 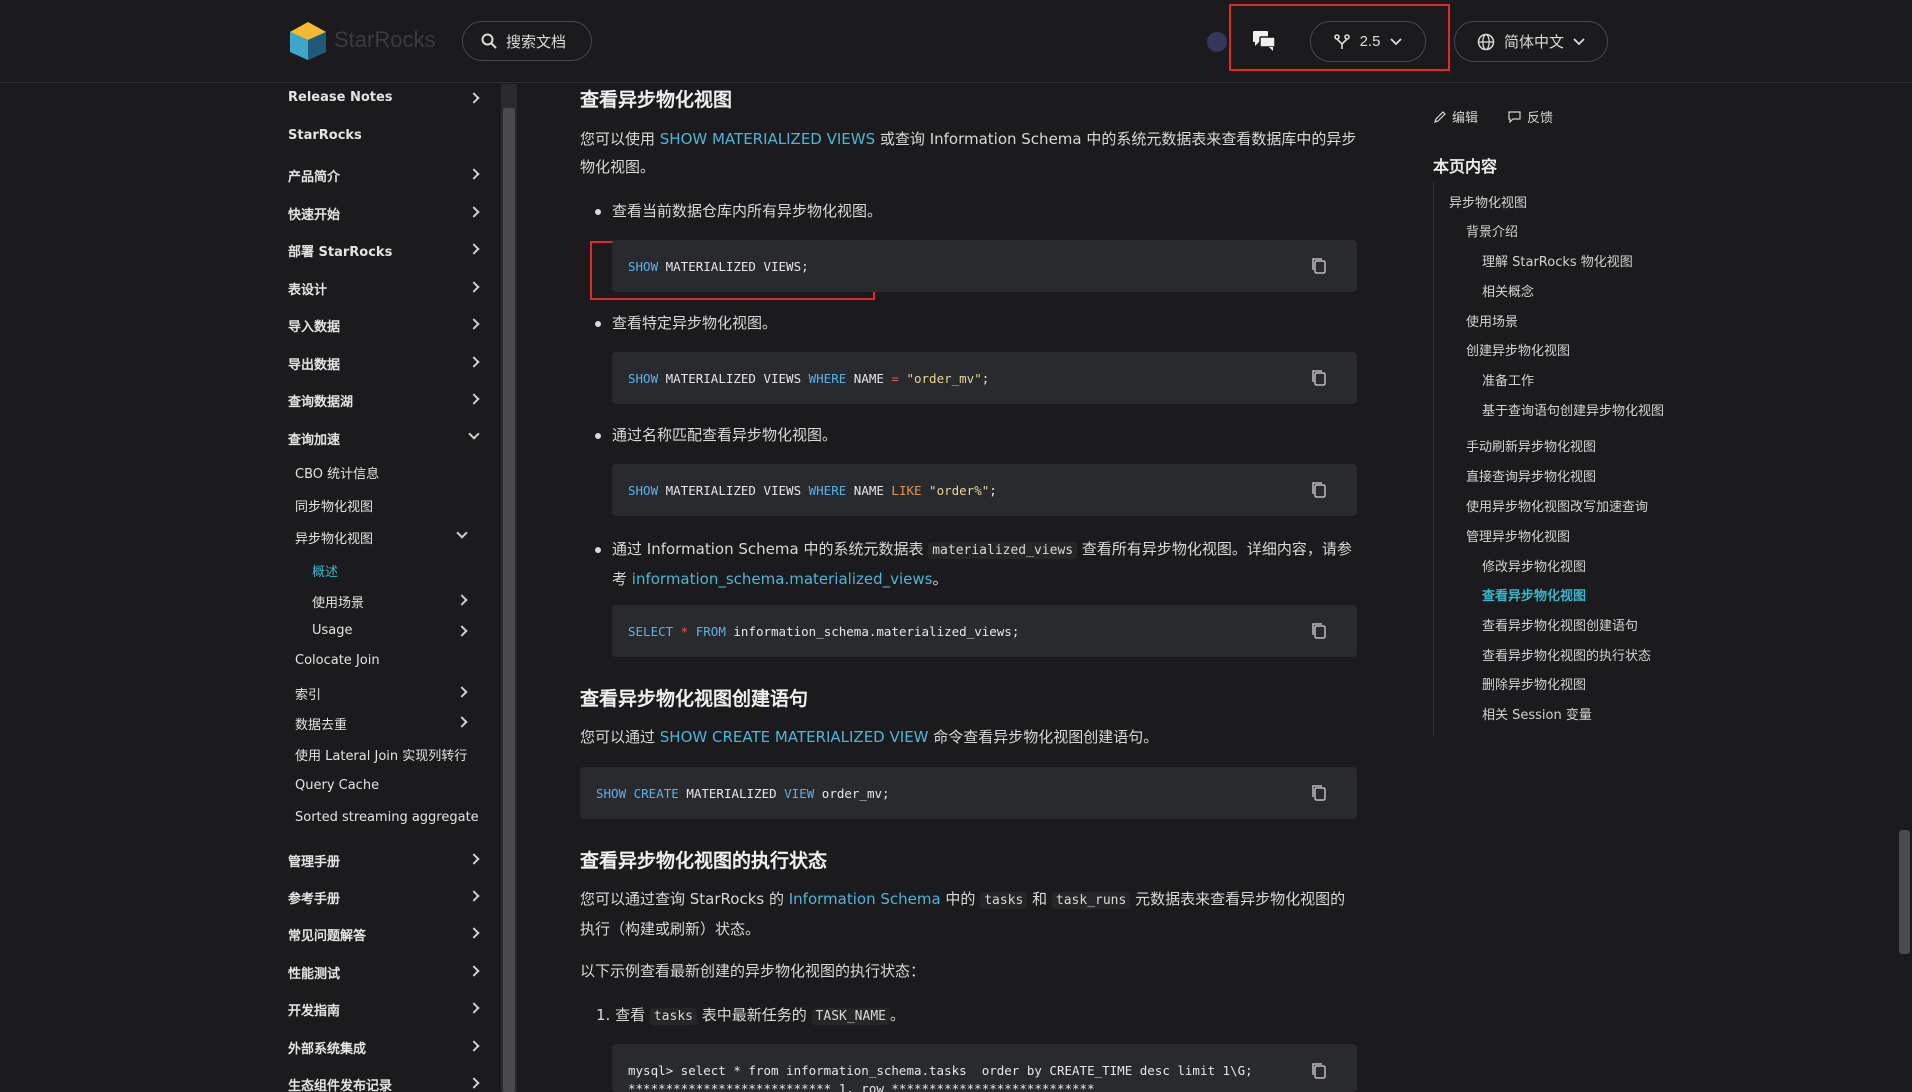 What do you see at coordinates (380, 631) in the screenshot?
I see `sidebar-item: Usage` at bounding box center [380, 631].